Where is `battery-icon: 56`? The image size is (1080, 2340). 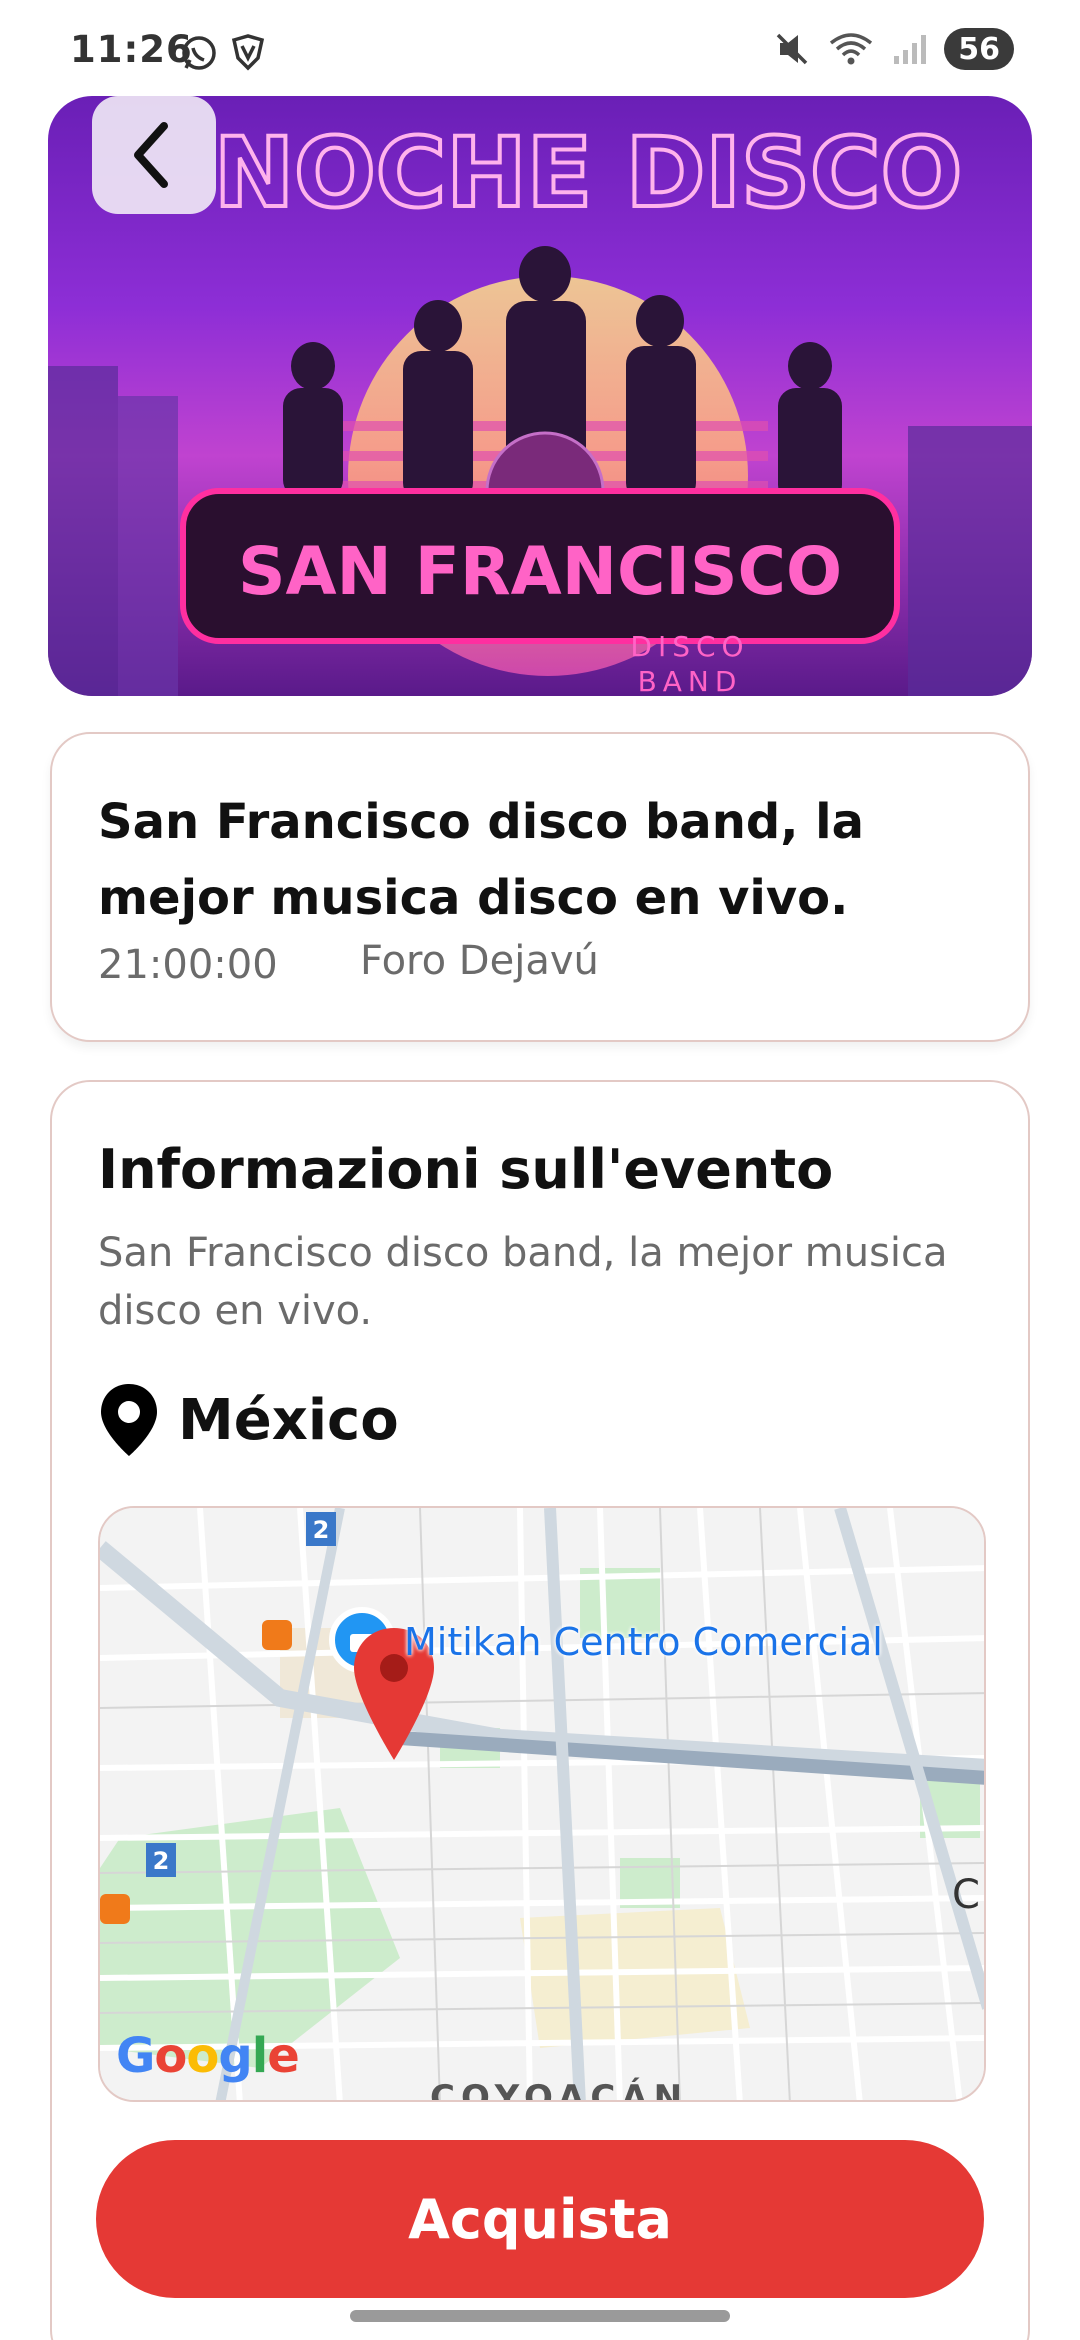 battery-icon: 56 is located at coordinates (979, 49).